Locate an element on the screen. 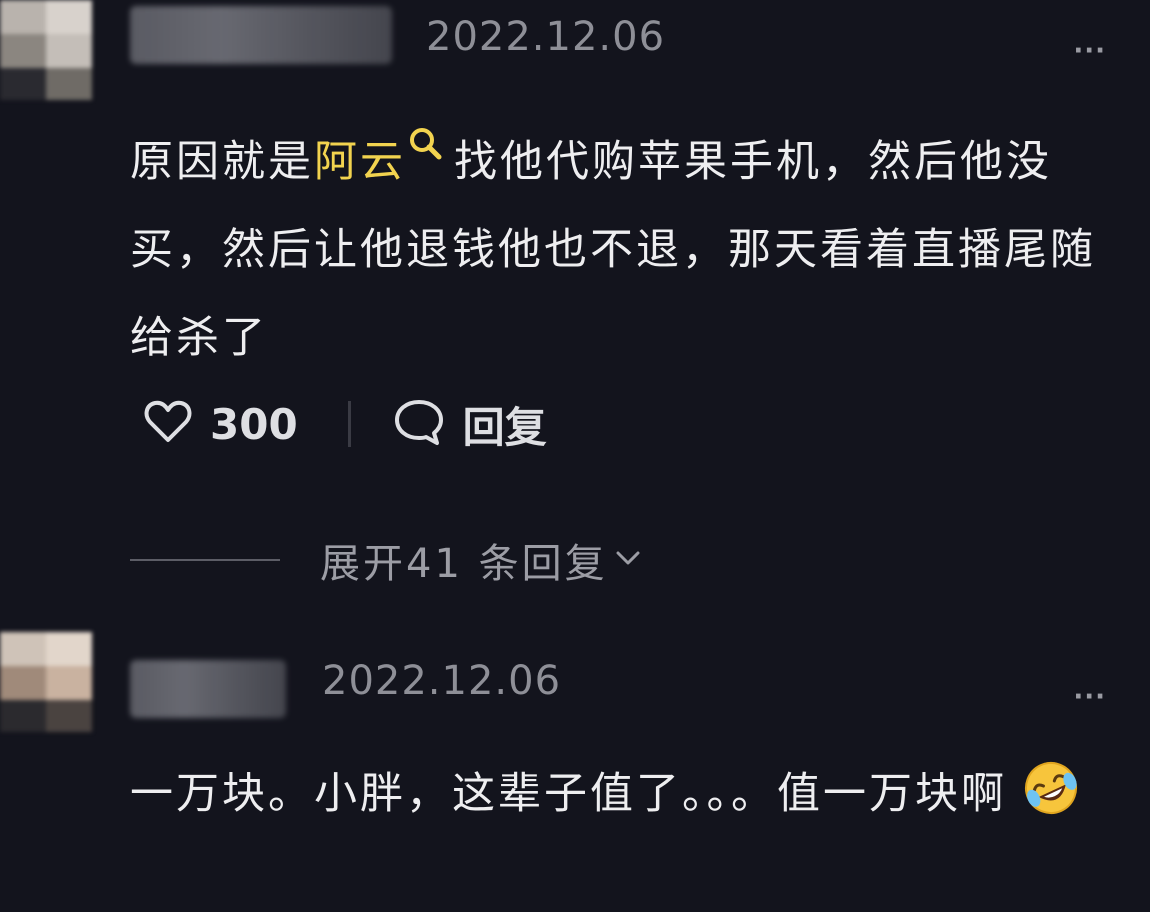 This screenshot has height=912, width=1150. comment-text-before: 原因就是 is located at coordinates (222, 162).